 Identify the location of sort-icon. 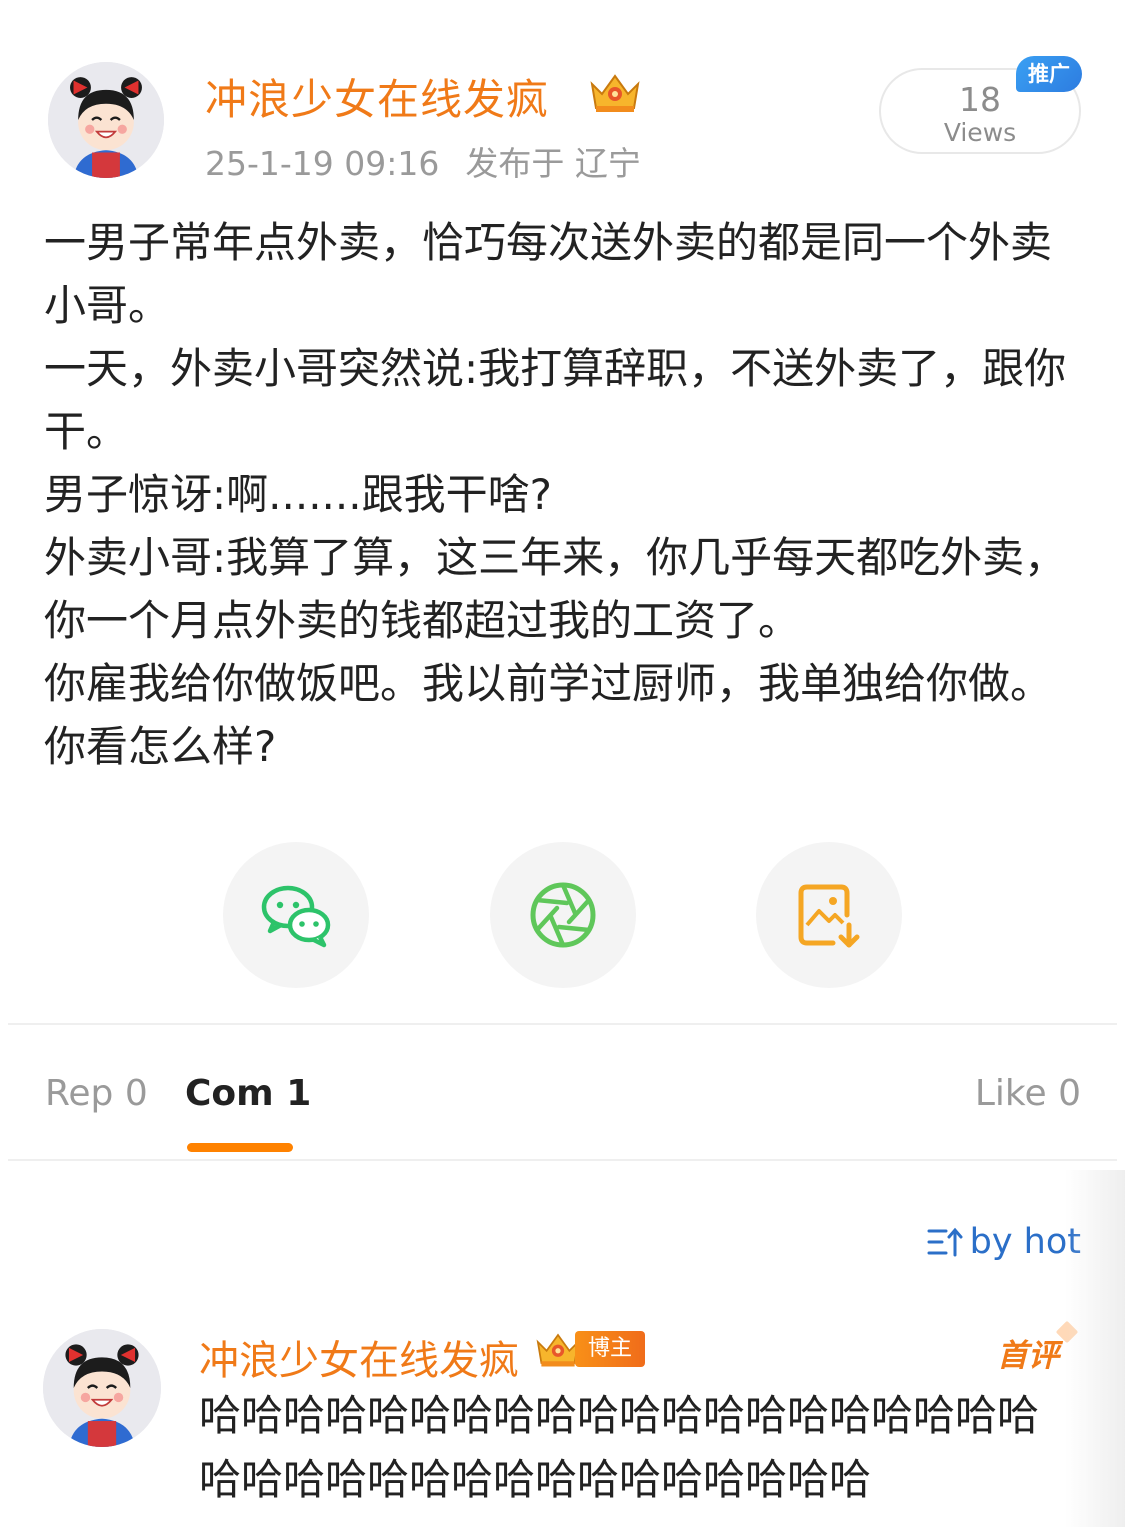
(945, 1242).